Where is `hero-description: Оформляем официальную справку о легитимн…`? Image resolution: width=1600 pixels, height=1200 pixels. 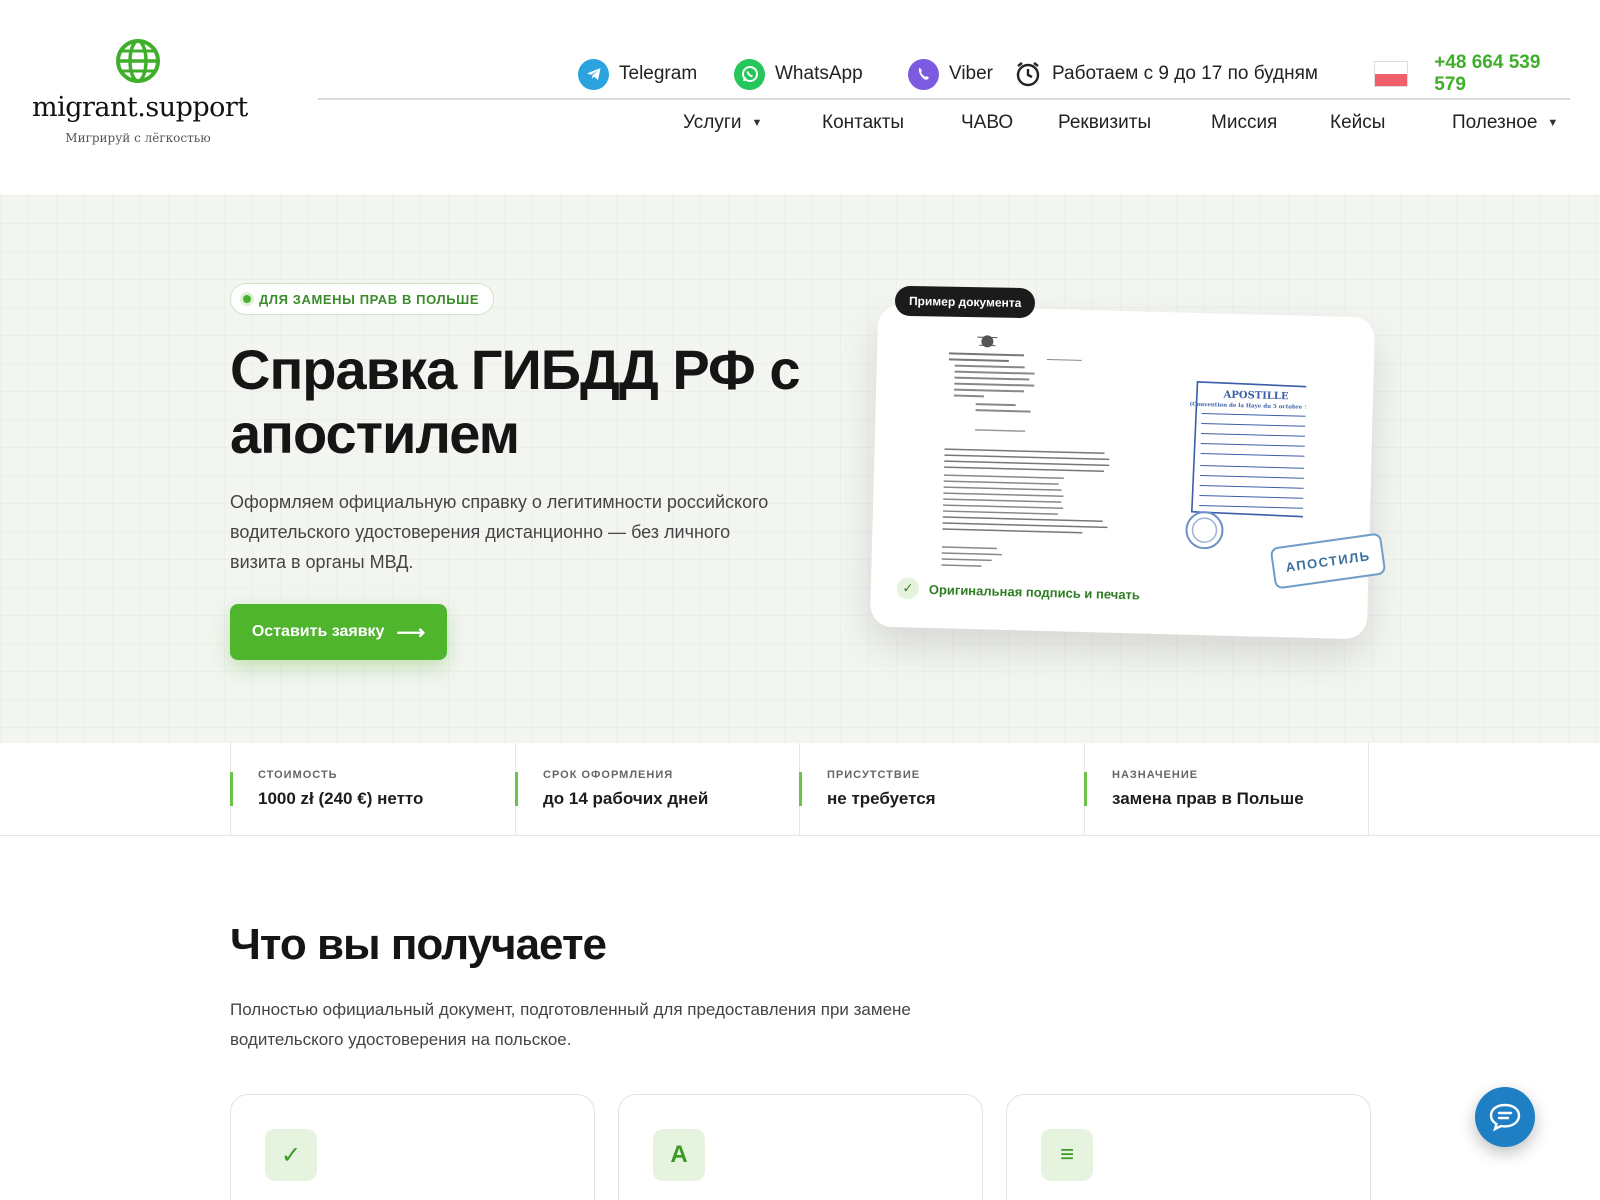
hero-description: Оформляем официальную справку о легитимн… is located at coordinates (499, 532).